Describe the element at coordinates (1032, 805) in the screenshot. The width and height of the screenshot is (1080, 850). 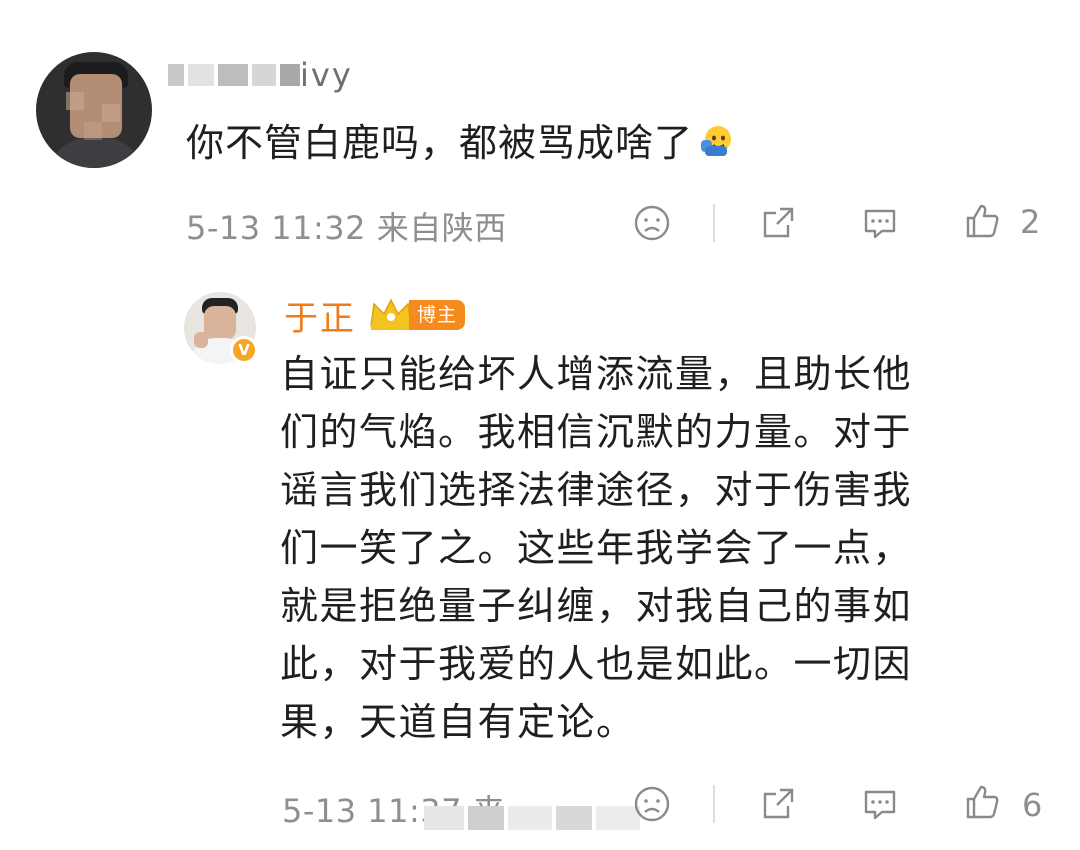
I see `reply-like-count: 6` at that location.